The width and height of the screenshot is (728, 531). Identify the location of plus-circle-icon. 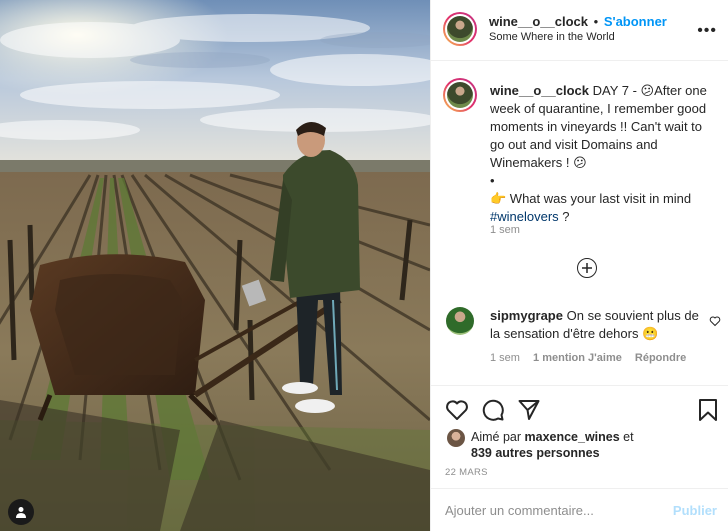
(587, 268).